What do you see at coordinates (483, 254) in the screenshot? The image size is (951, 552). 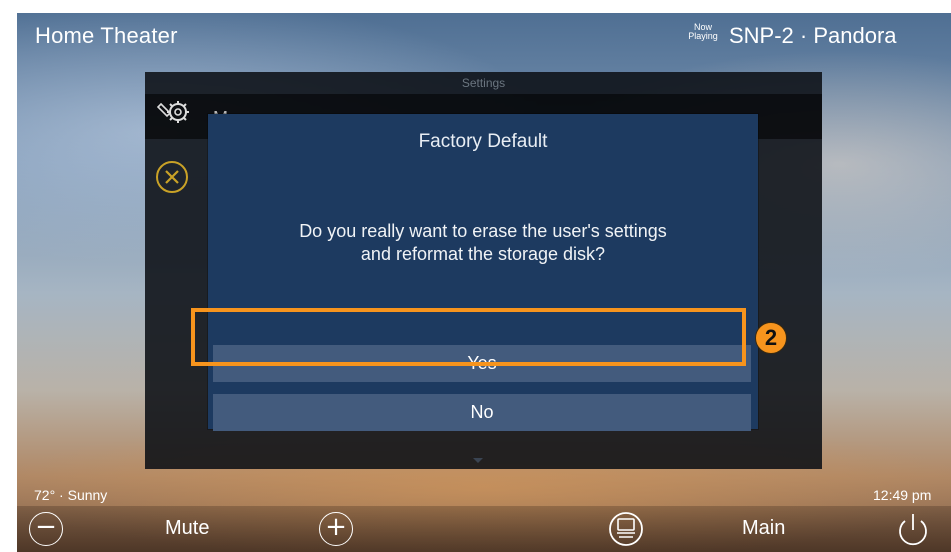 I see `dialog-message-line2: and reformat the storage disk?` at bounding box center [483, 254].